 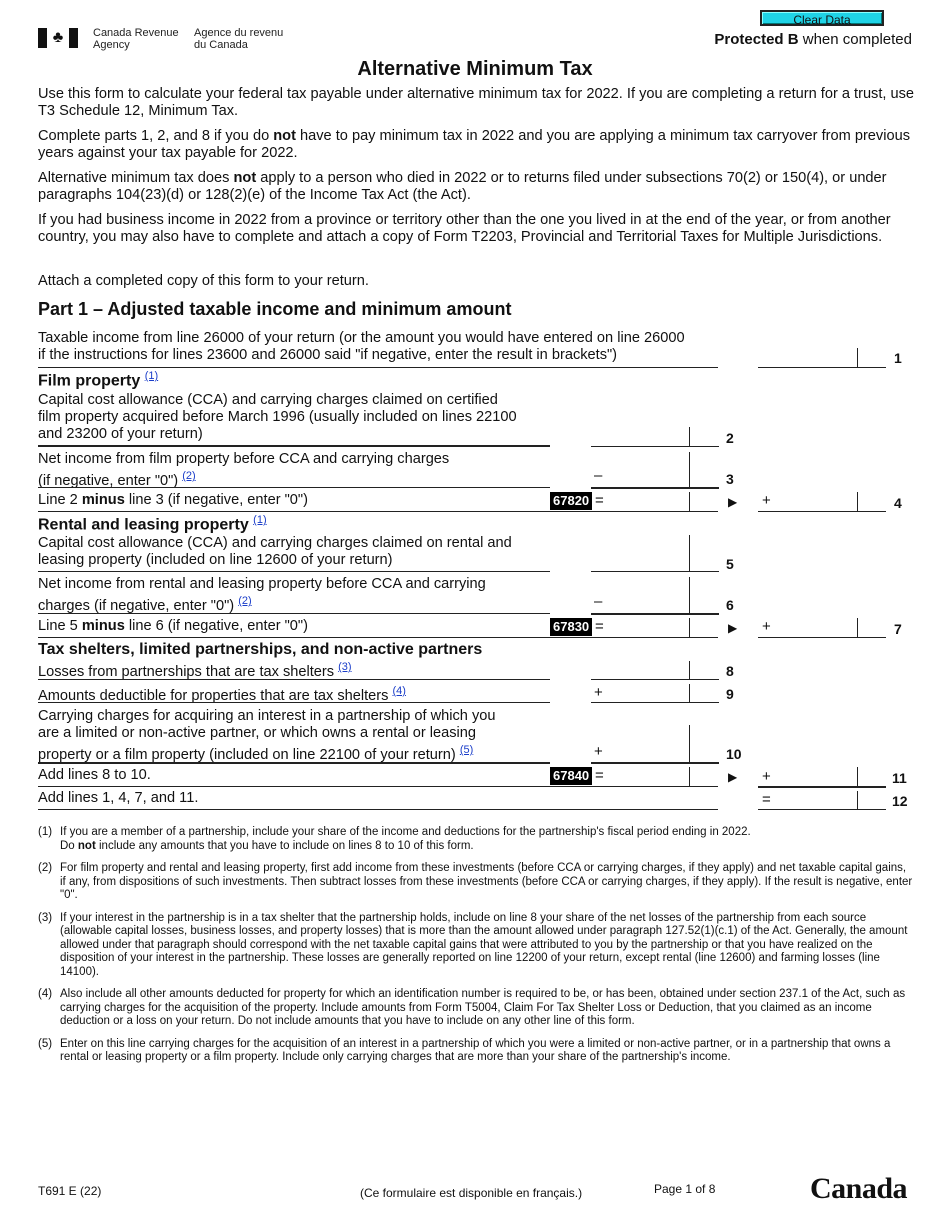 I want to click on agency-fr-line2: du Canada, so click(x=221, y=45).